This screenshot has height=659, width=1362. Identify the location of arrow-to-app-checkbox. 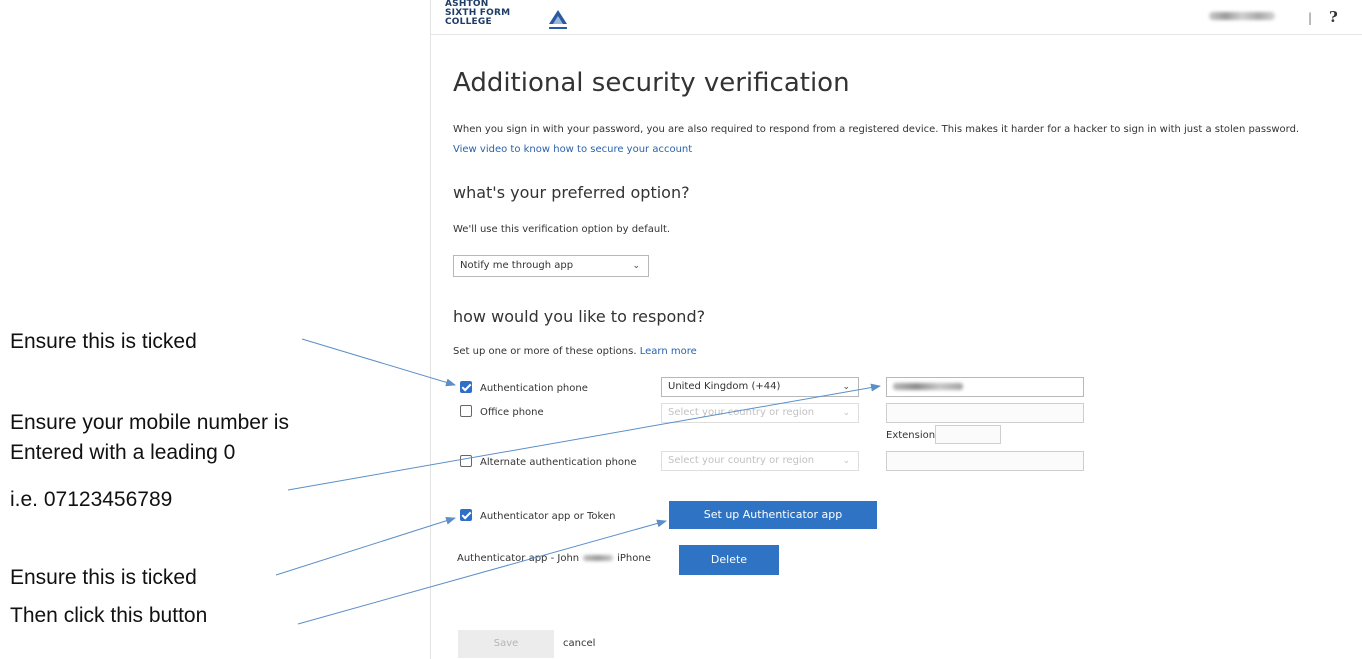
(365, 546).